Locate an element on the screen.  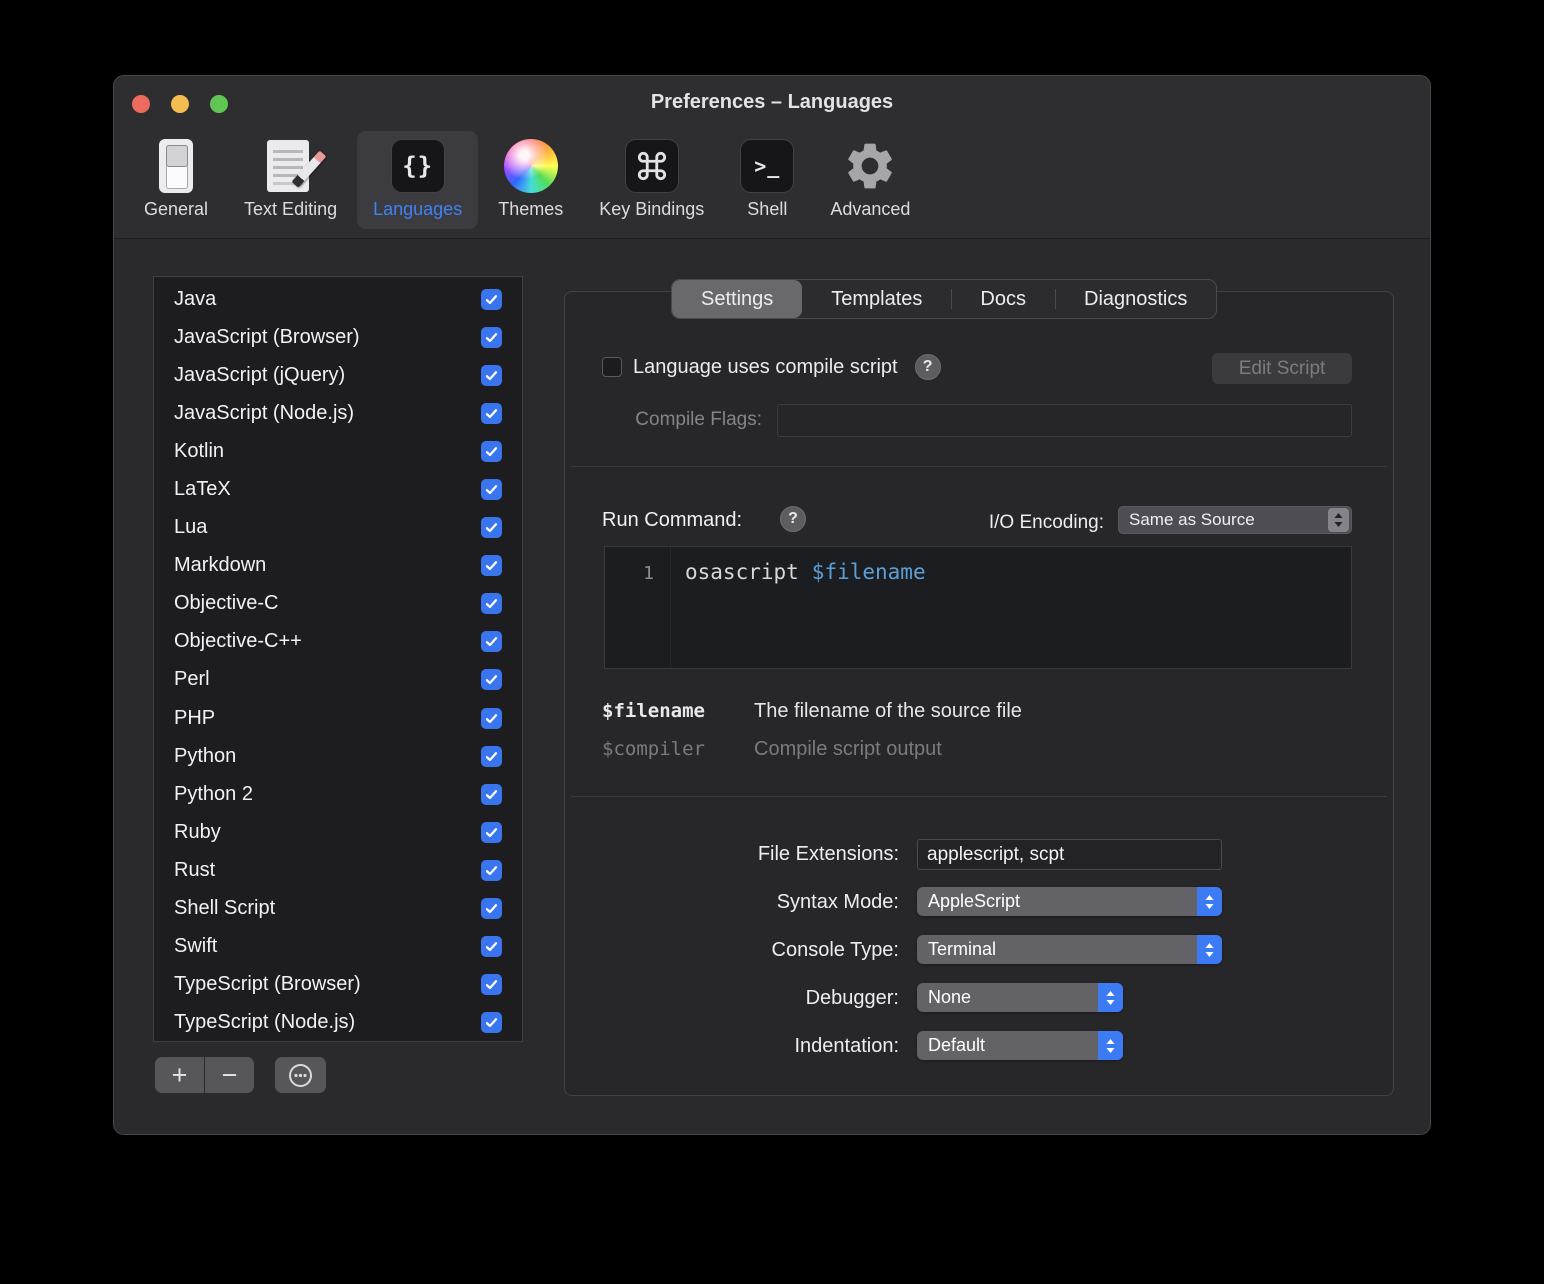
language-row: Lua is located at coordinates (338, 528).